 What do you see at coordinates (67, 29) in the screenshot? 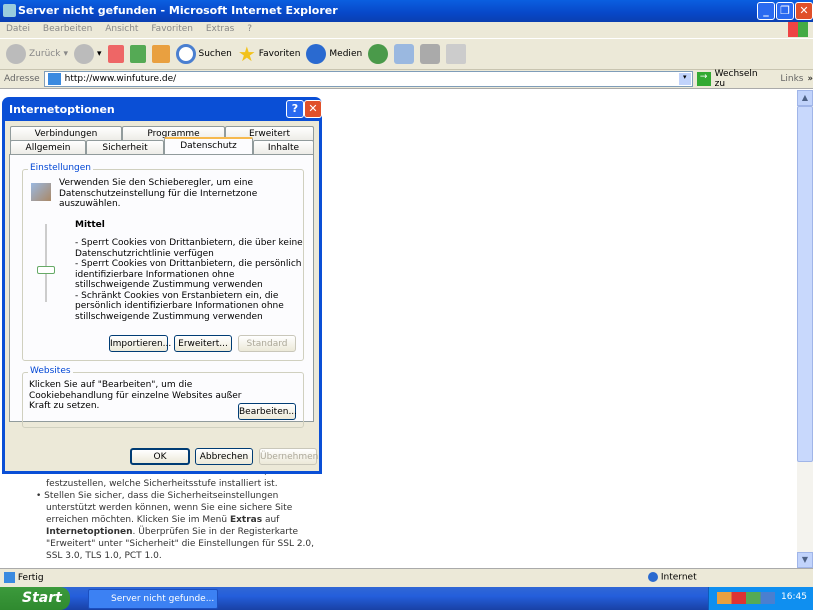
I see `menu-bearbeiten: Bearbeiten` at bounding box center [67, 29].